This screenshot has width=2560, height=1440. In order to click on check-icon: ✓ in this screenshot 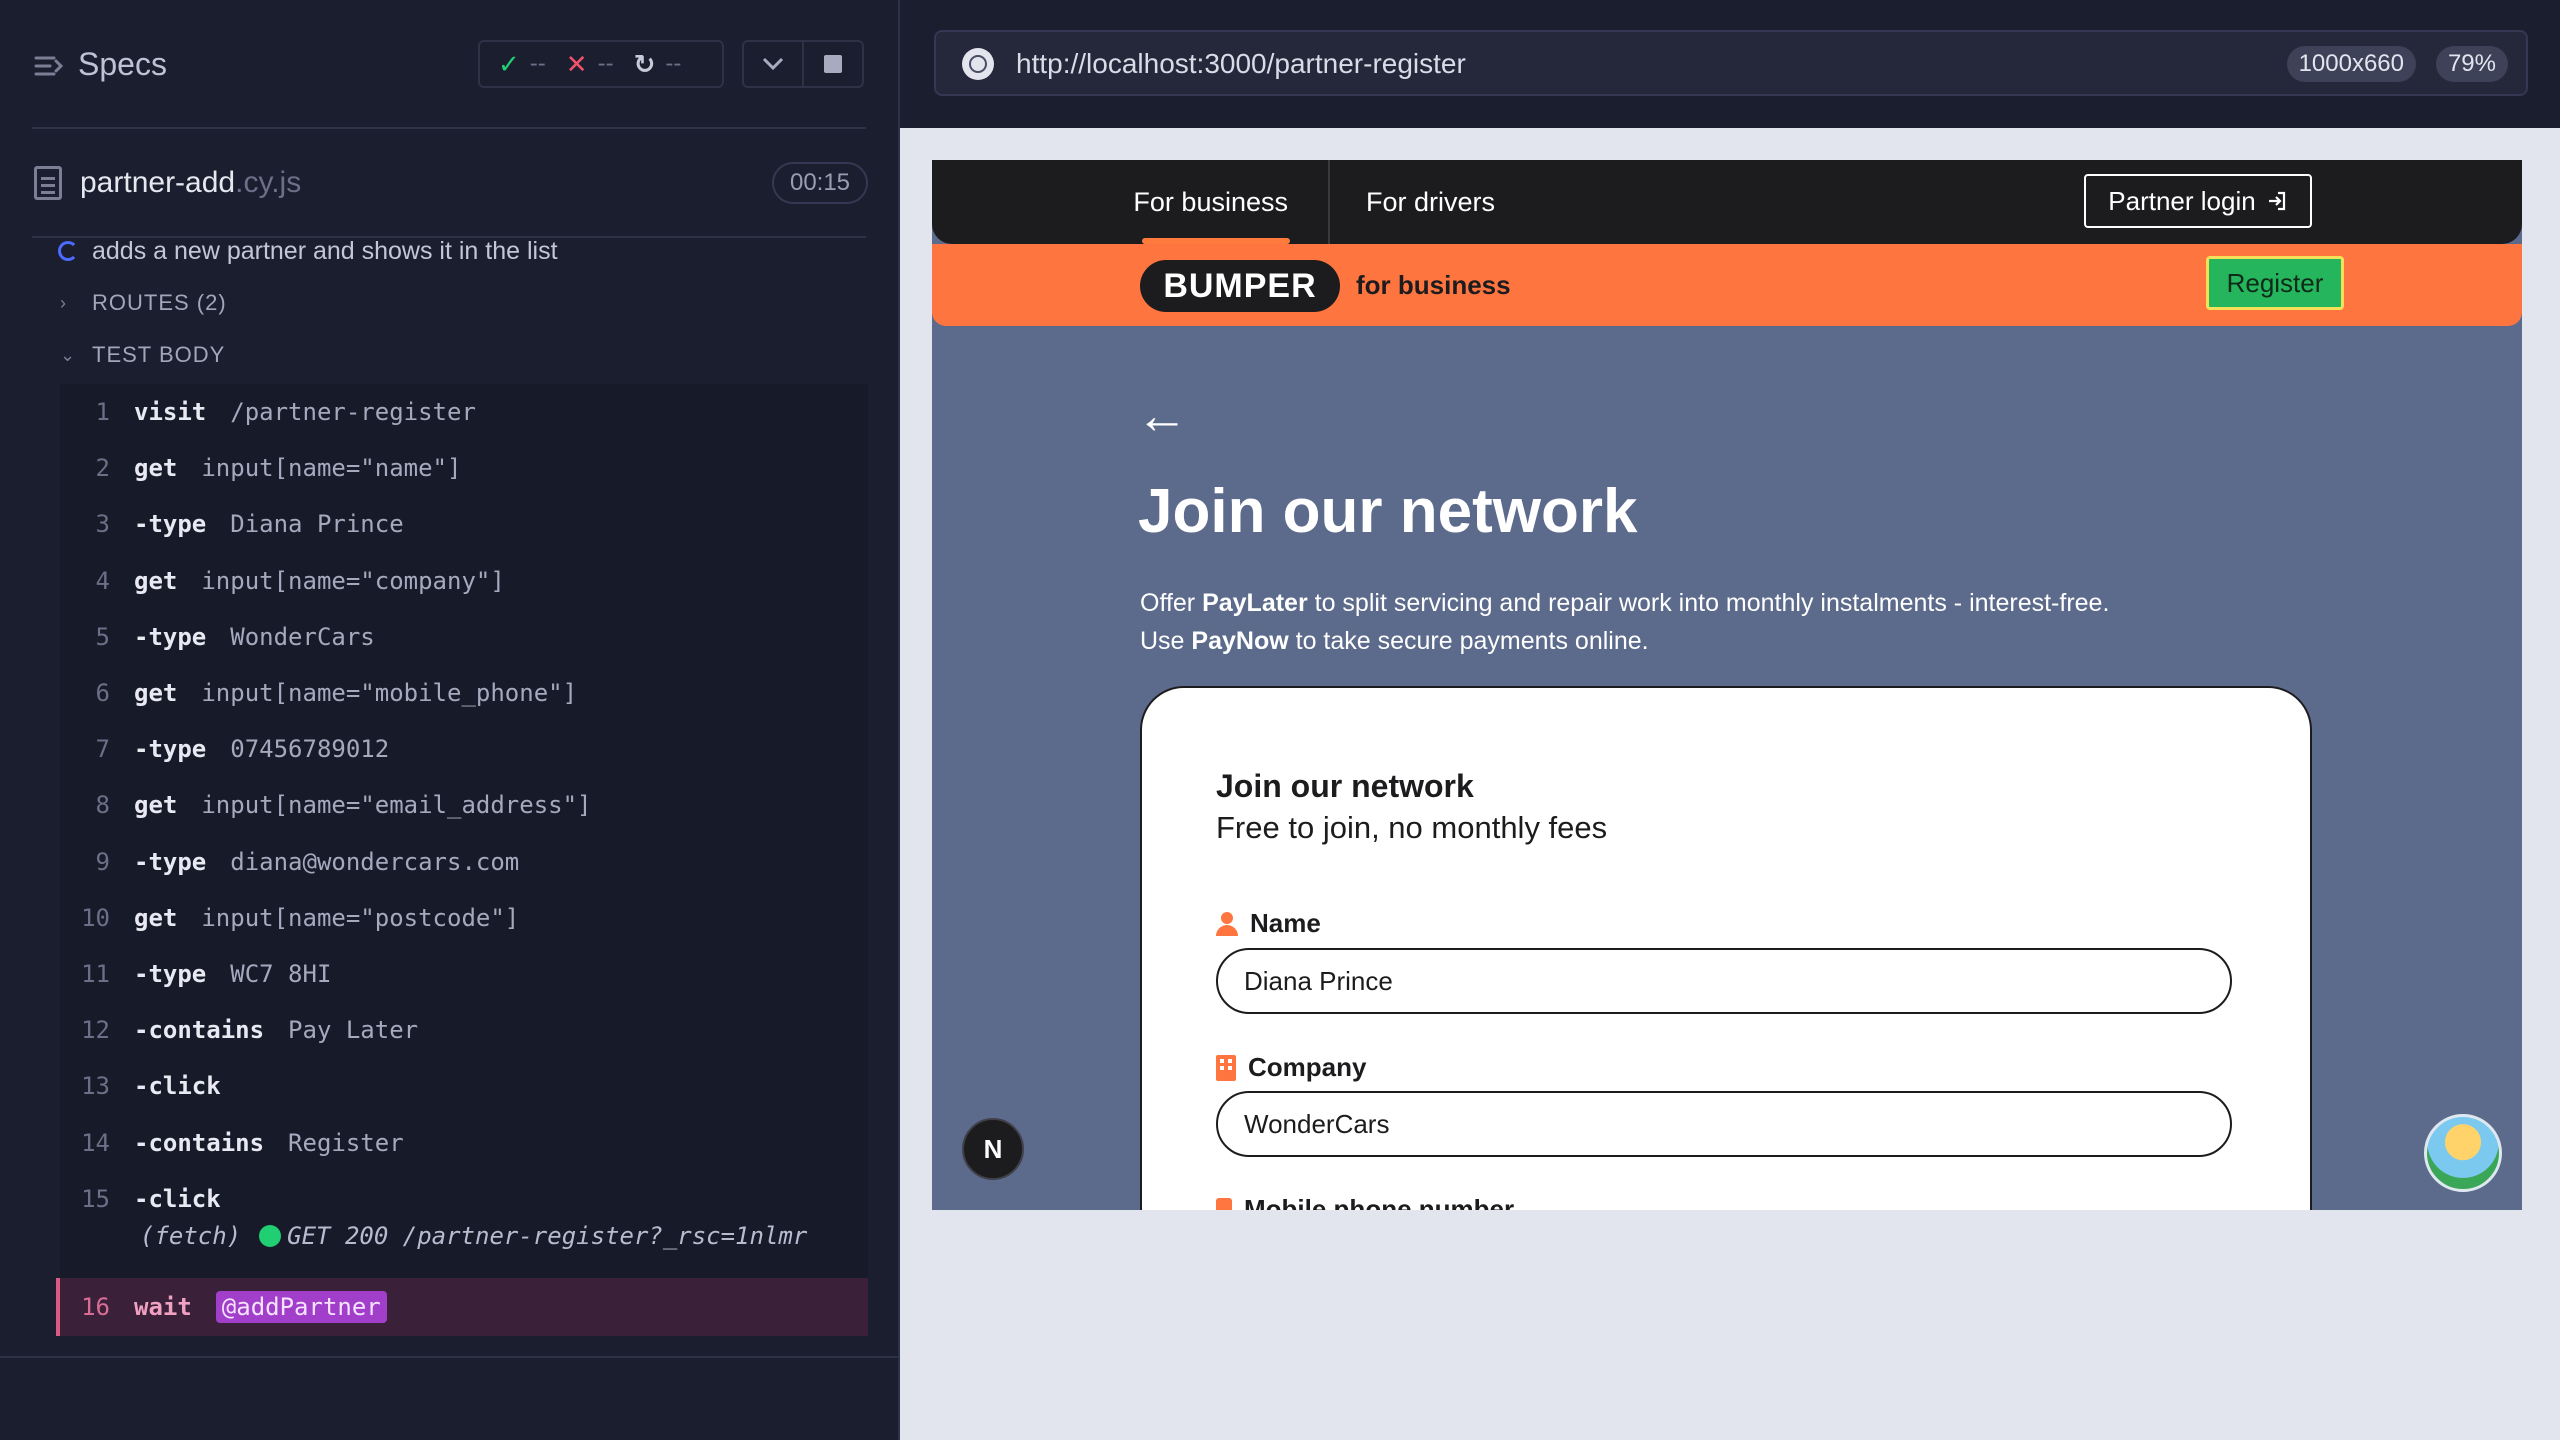, I will do `click(509, 63)`.